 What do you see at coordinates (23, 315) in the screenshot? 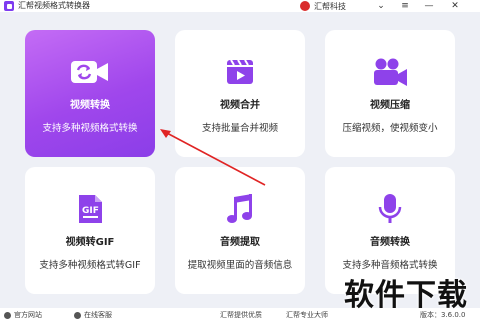
I see `website-link: 官方网站` at bounding box center [23, 315].